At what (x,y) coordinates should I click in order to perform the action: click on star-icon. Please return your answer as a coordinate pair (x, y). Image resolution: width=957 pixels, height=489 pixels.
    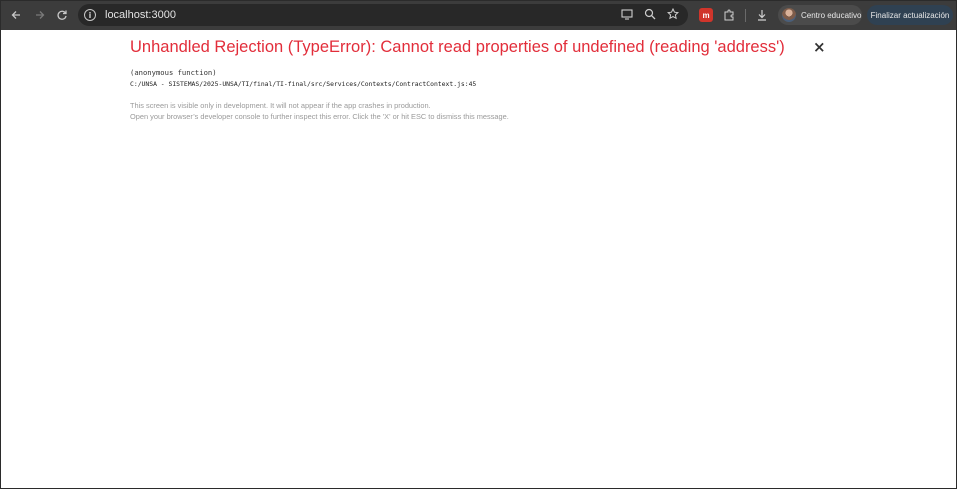
    Looking at the image, I should click on (673, 14).